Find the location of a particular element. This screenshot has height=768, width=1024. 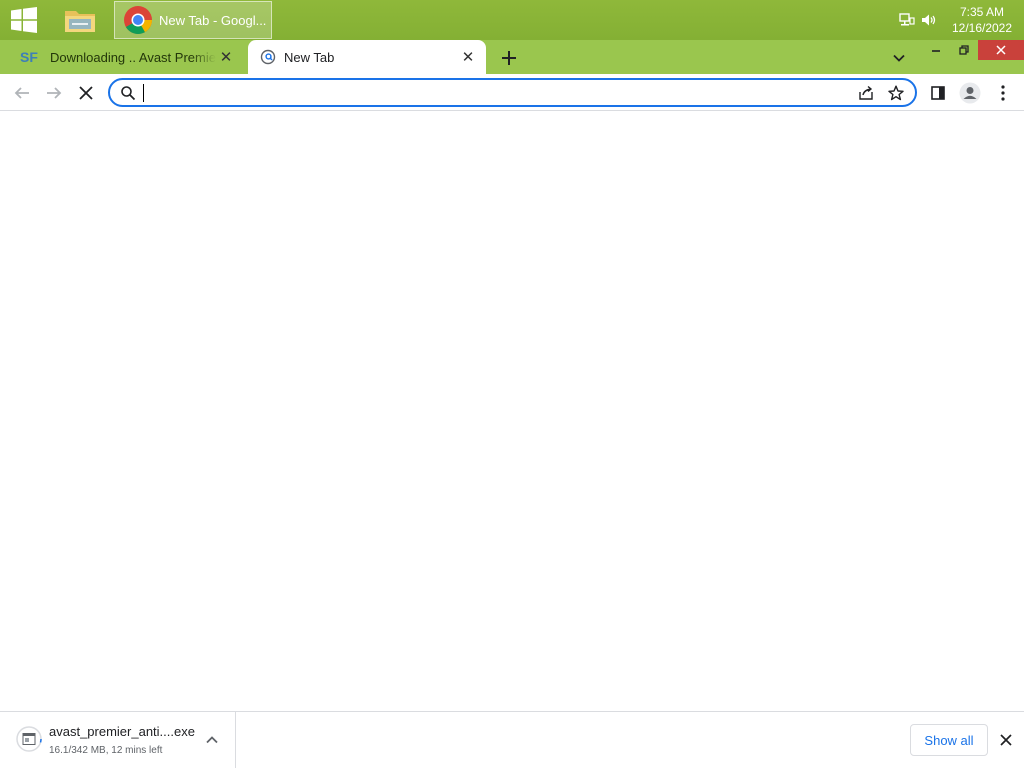

side-panel-icon is located at coordinates (938, 93).